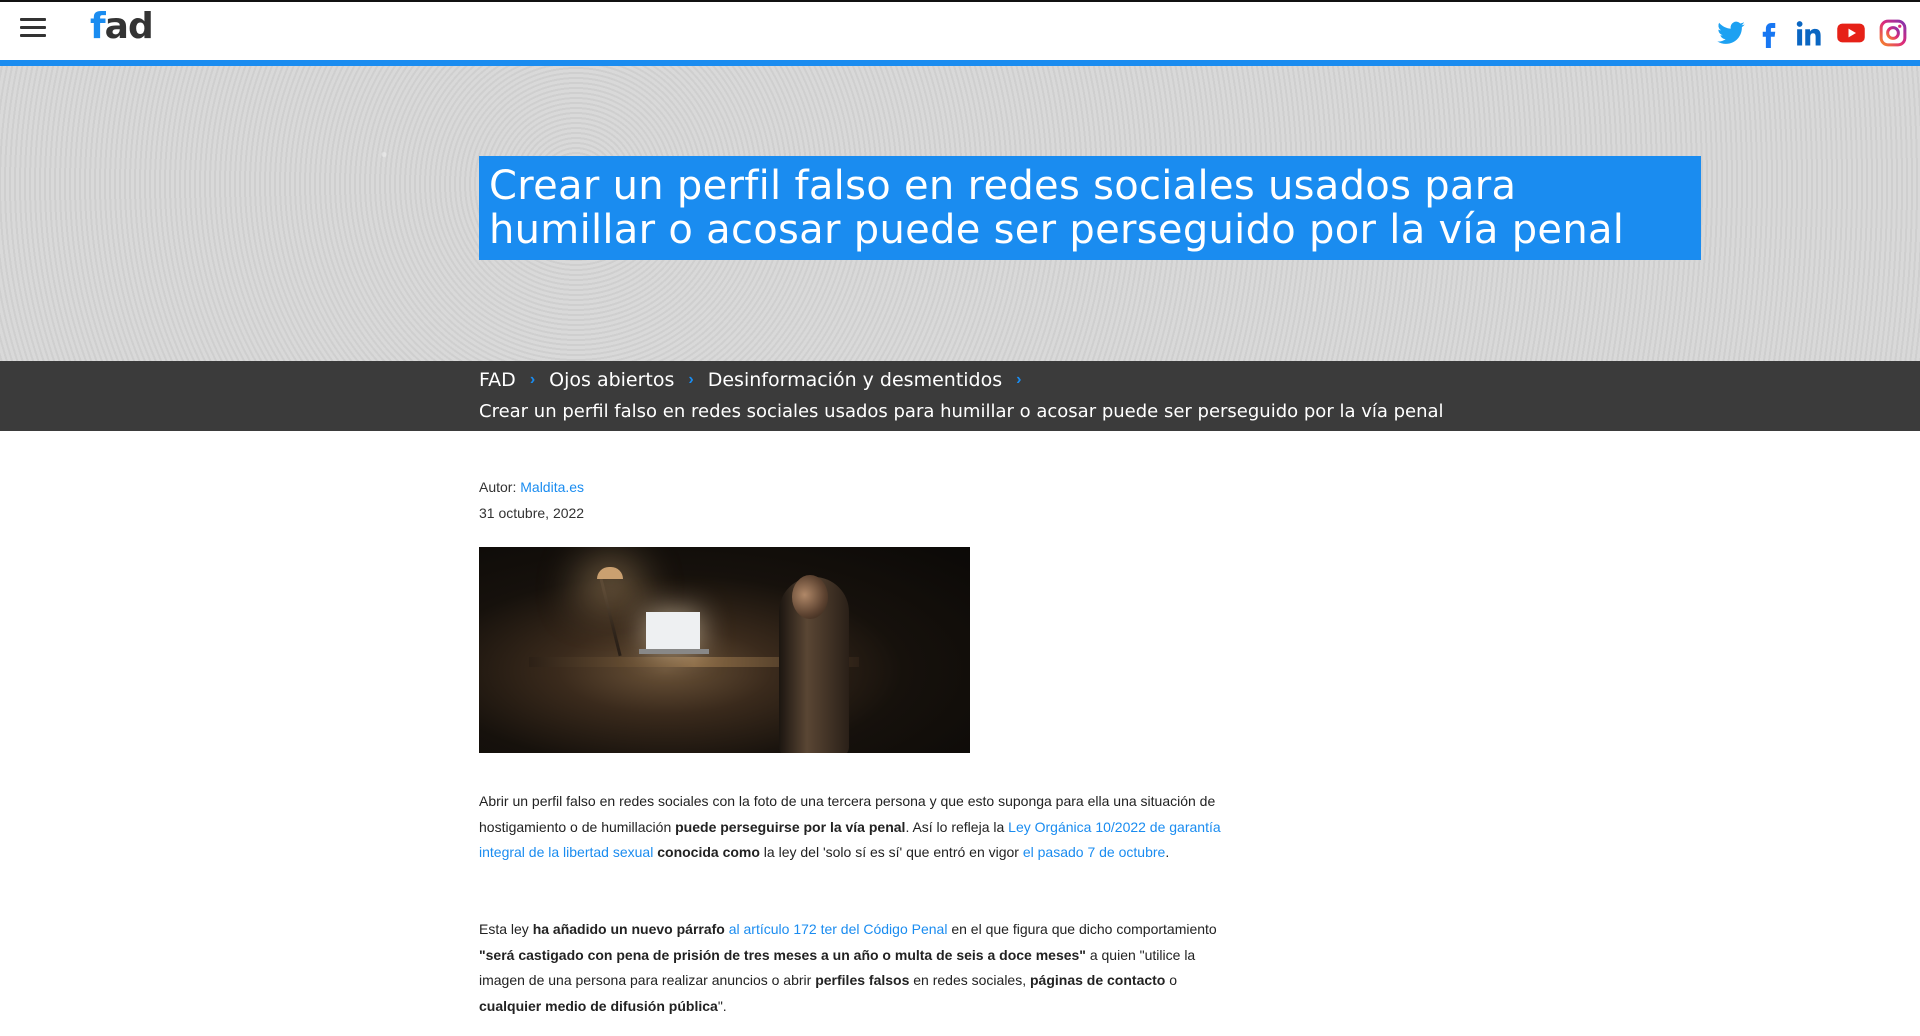 The height and width of the screenshot is (1036, 1920). What do you see at coordinates (532, 513) in the screenshot?
I see `publish-date: 31 octubre, 2022` at bounding box center [532, 513].